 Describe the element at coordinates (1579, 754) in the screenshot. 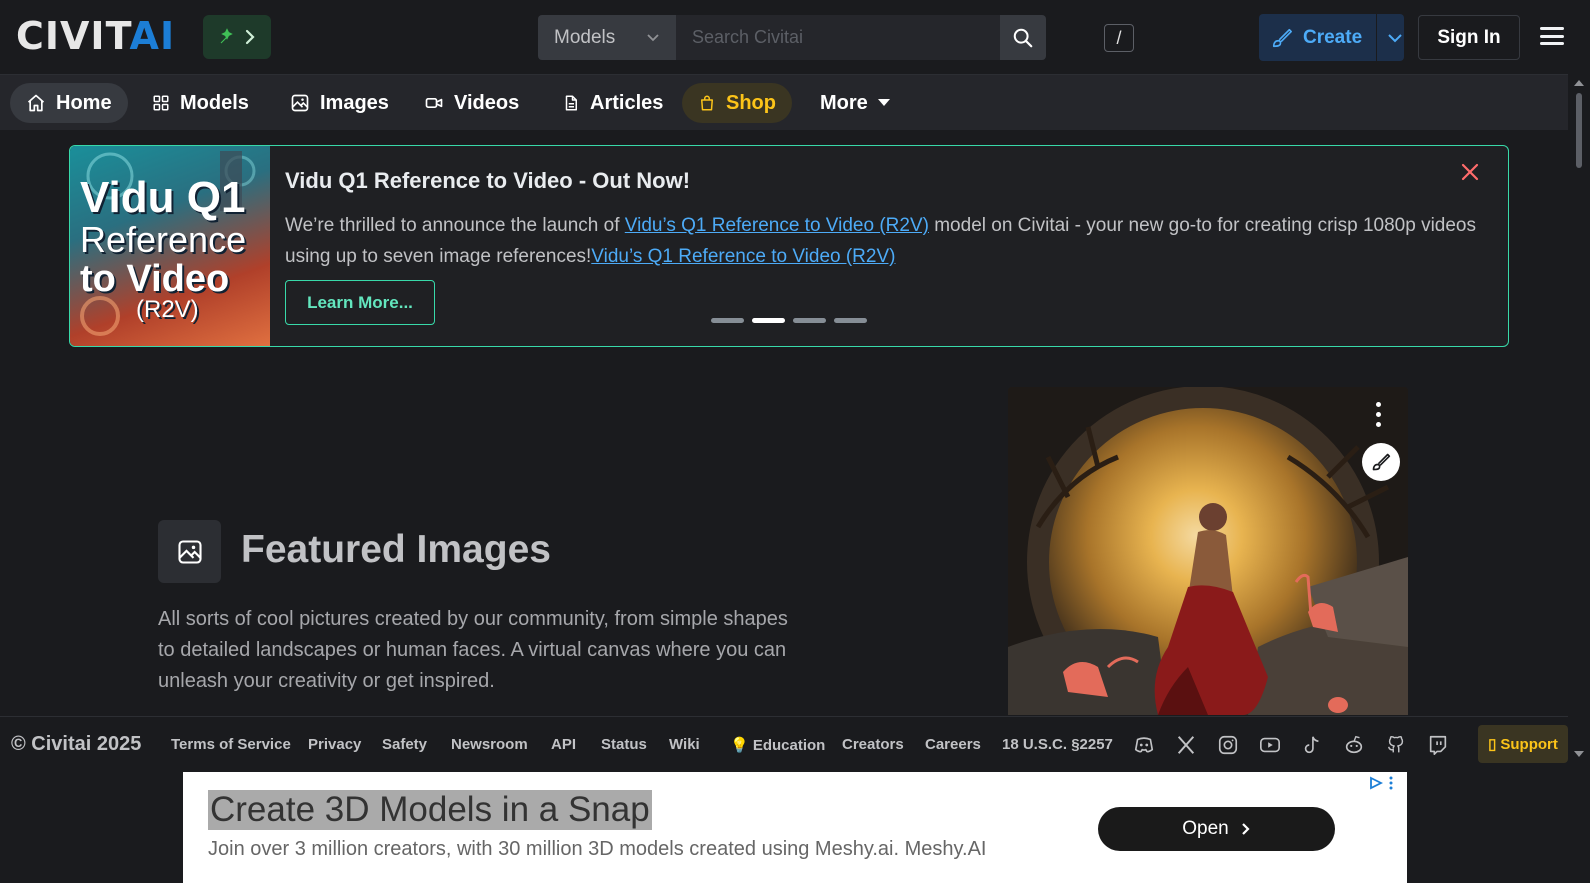

I see `scroll-down-arrow` at that location.